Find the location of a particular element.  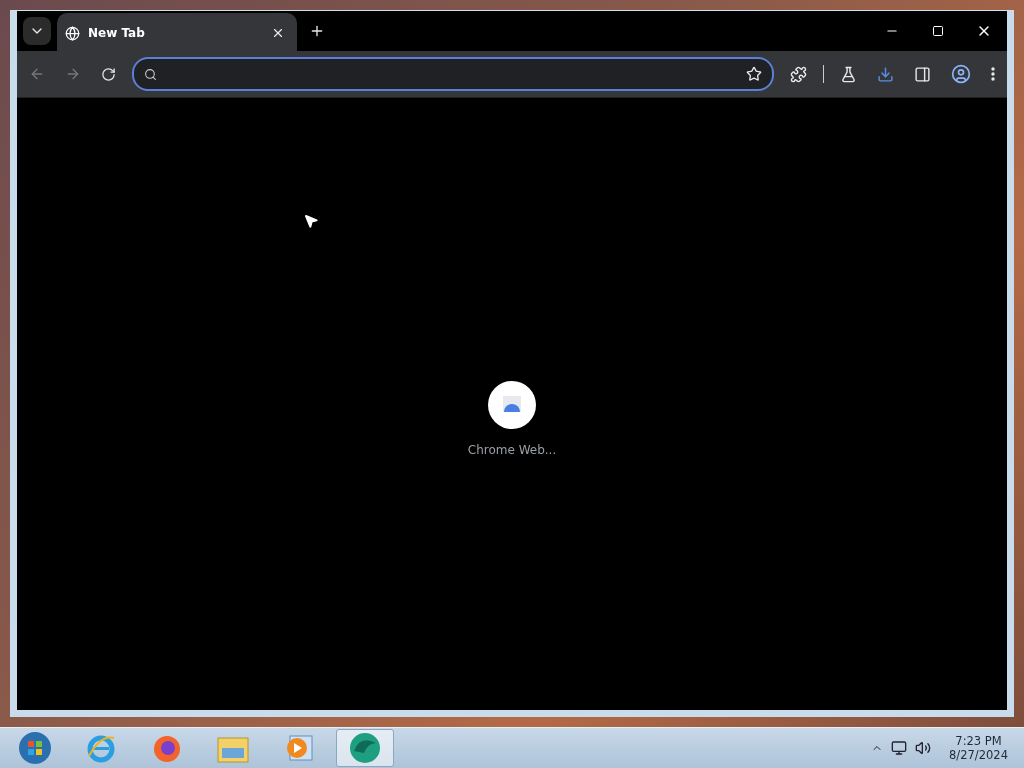

search-icon is located at coordinates (150, 74).